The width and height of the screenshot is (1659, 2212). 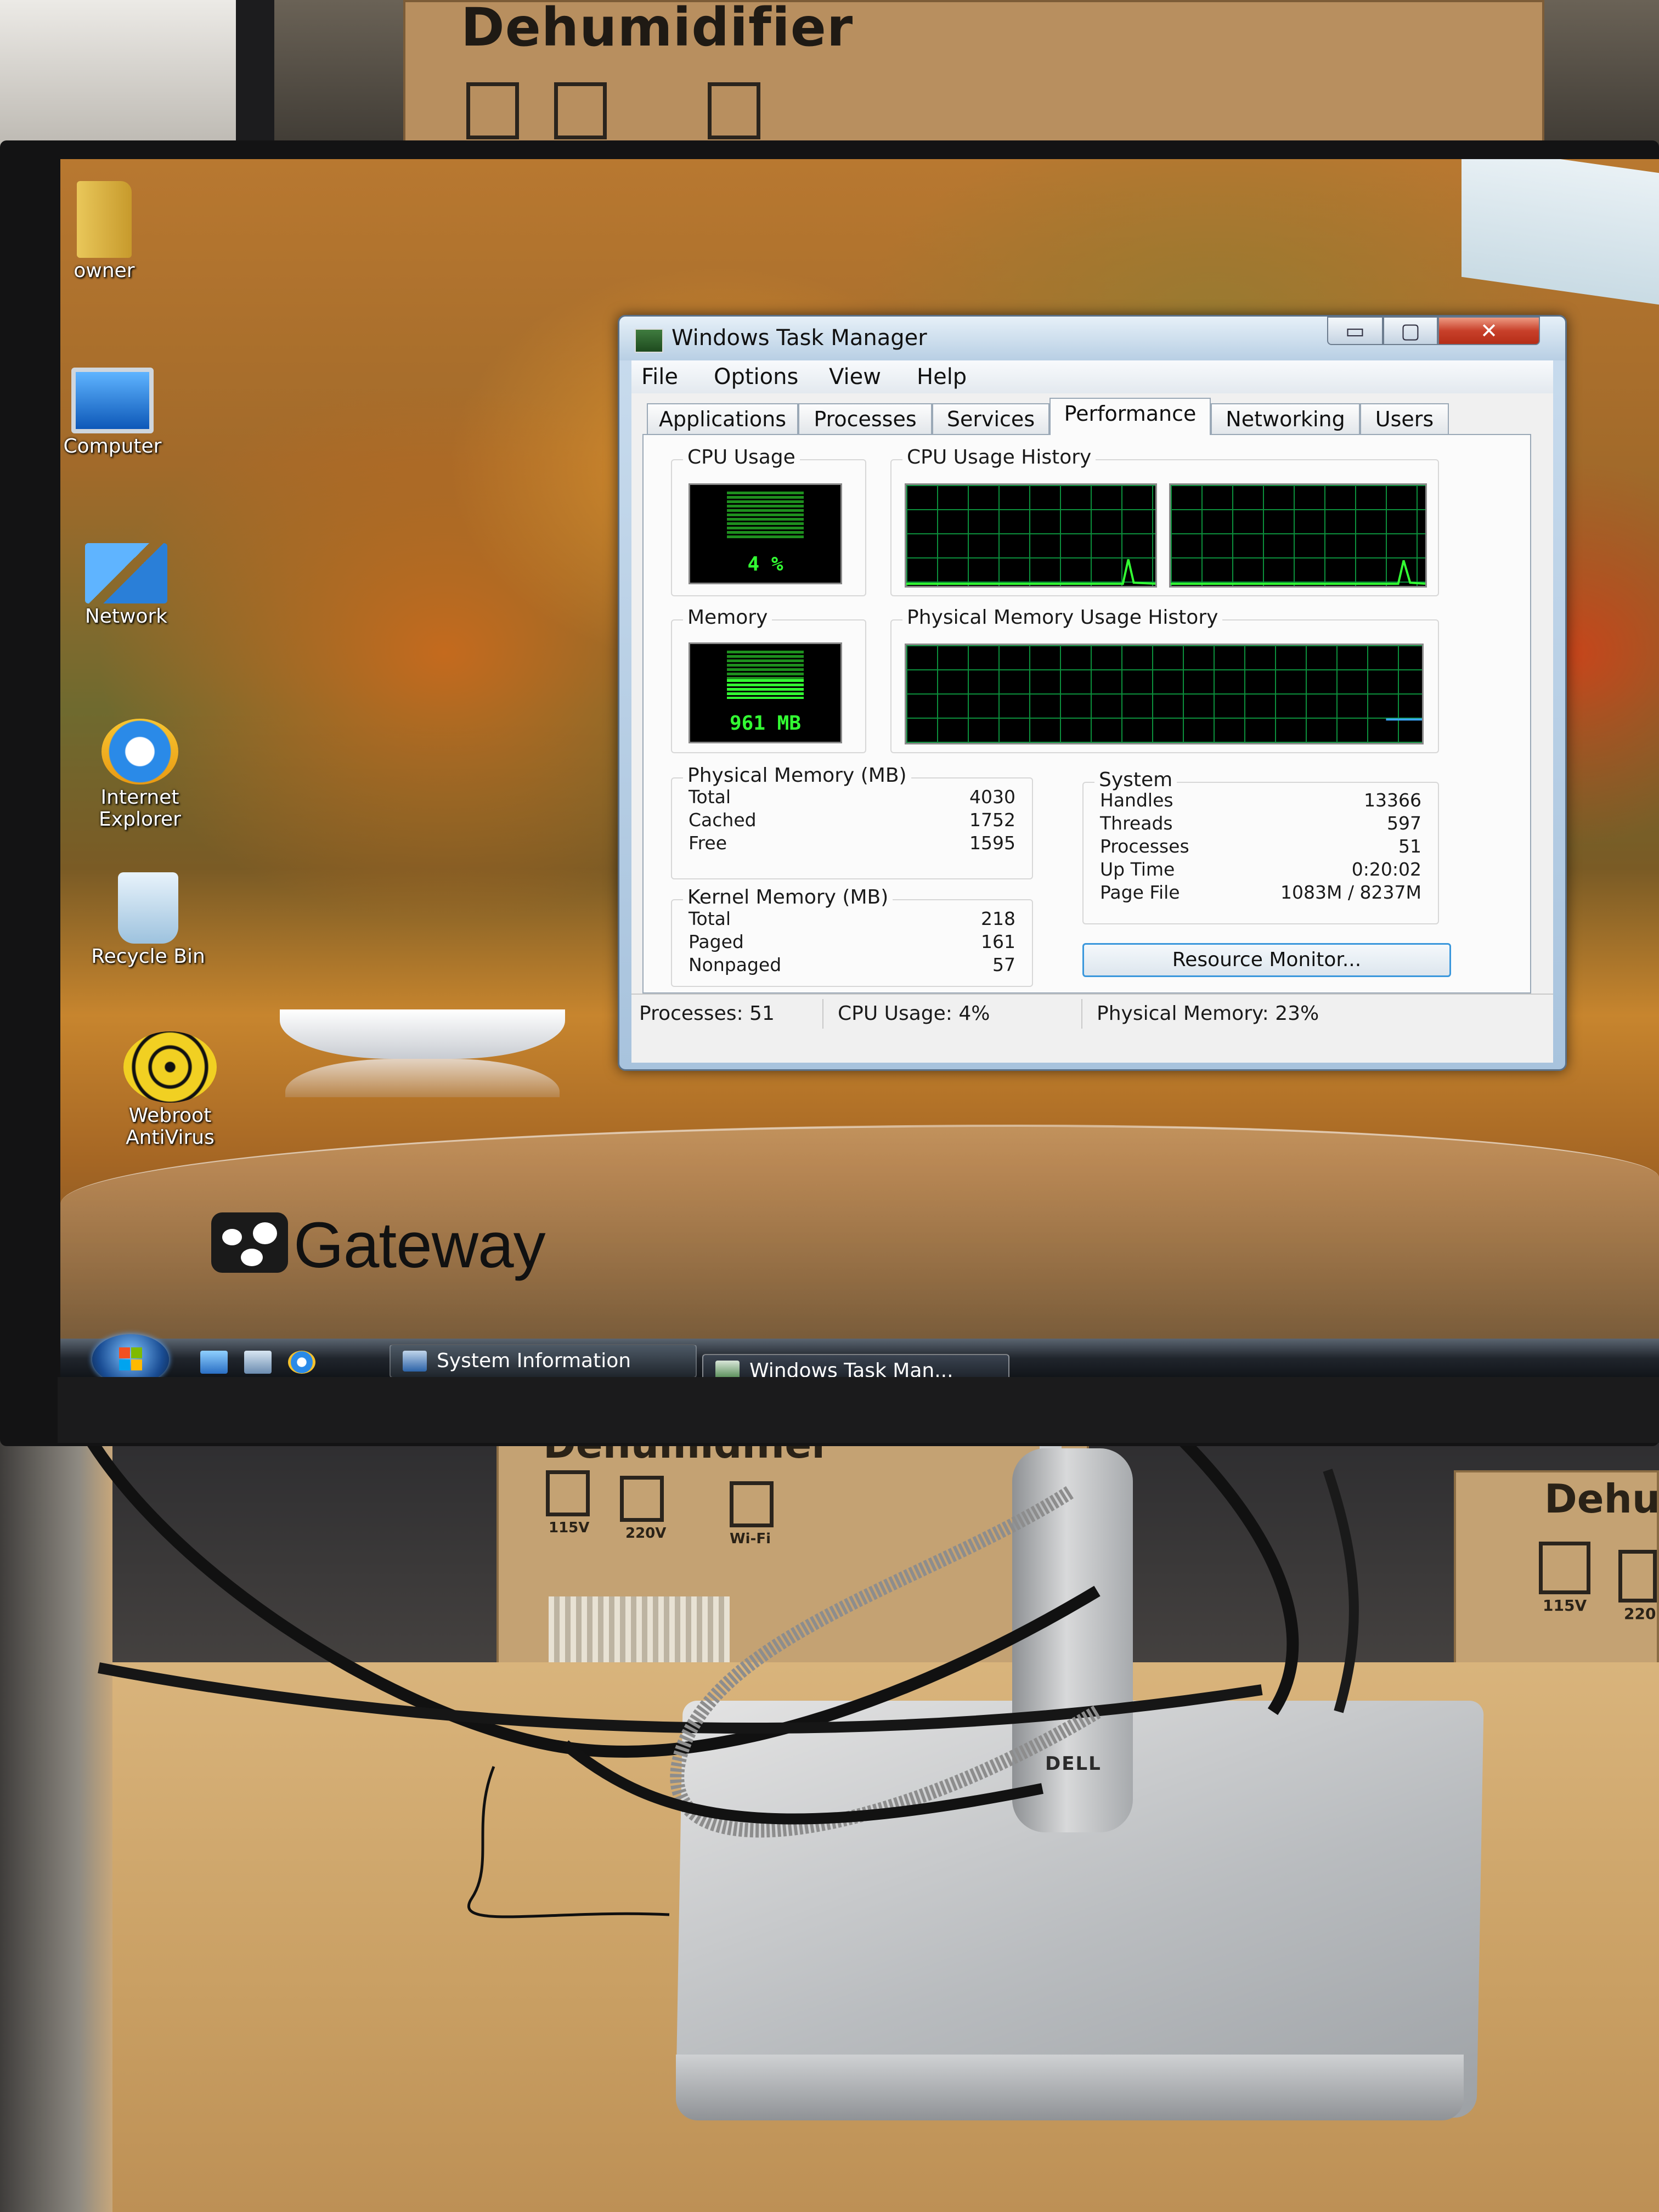 I want to click on memory-history-line, so click(x=1404, y=720).